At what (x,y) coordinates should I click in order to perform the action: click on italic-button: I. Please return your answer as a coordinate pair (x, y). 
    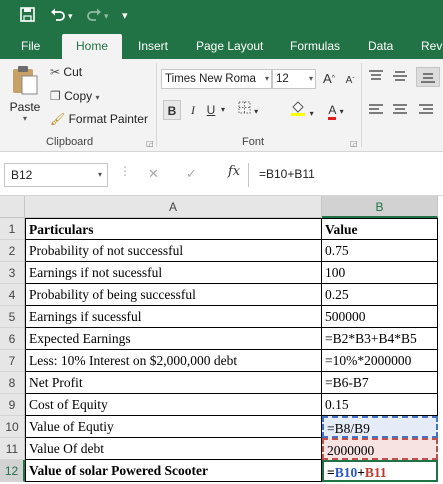
    Looking at the image, I should click on (193, 110).